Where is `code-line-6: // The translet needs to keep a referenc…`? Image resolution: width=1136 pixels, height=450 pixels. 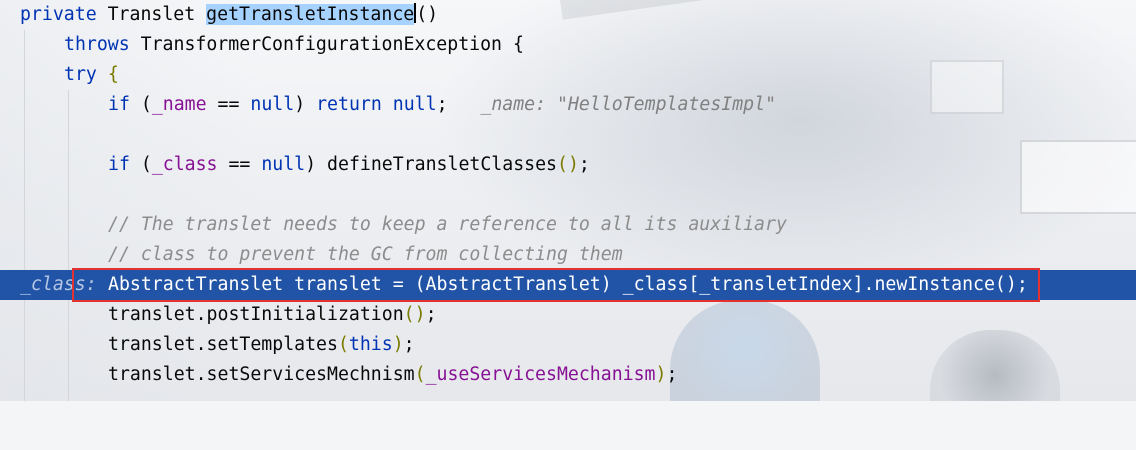 code-line-6: // The translet needs to keep a referenc… is located at coordinates (568, 225).